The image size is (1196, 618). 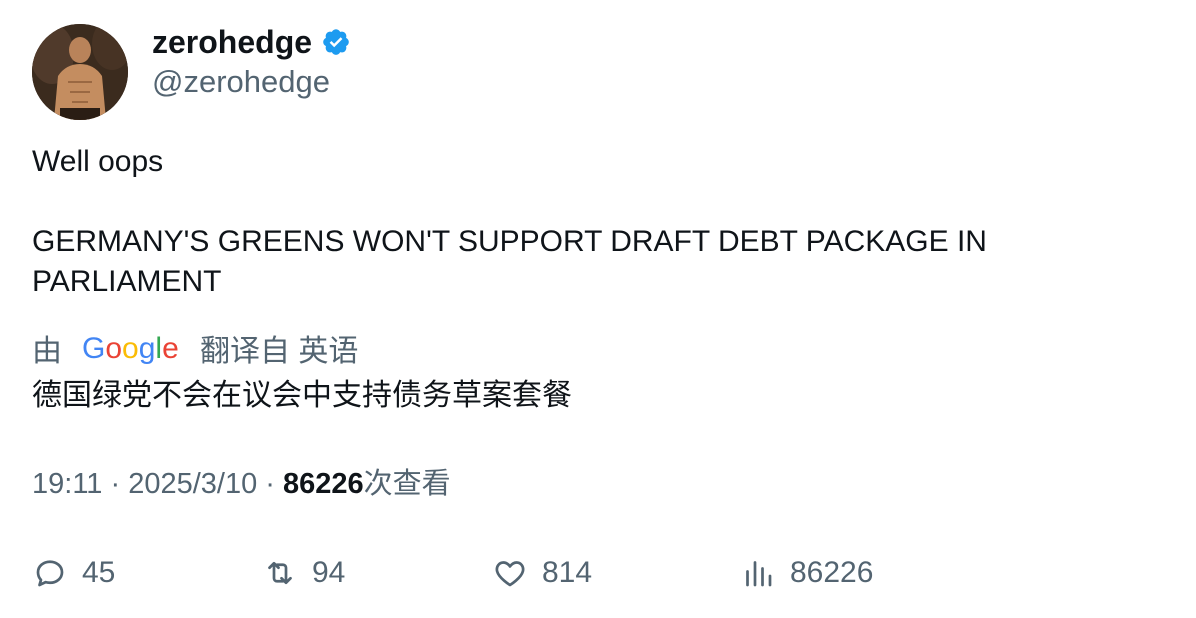 I want to click on tweet-date: 2025/3/10, so click(x=192, y=484).